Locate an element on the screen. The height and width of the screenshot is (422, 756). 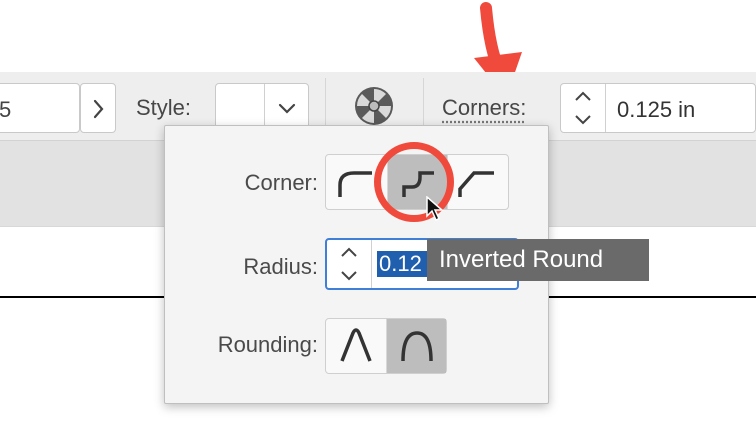
next-arrow-button is located at coordinates (98, 108).